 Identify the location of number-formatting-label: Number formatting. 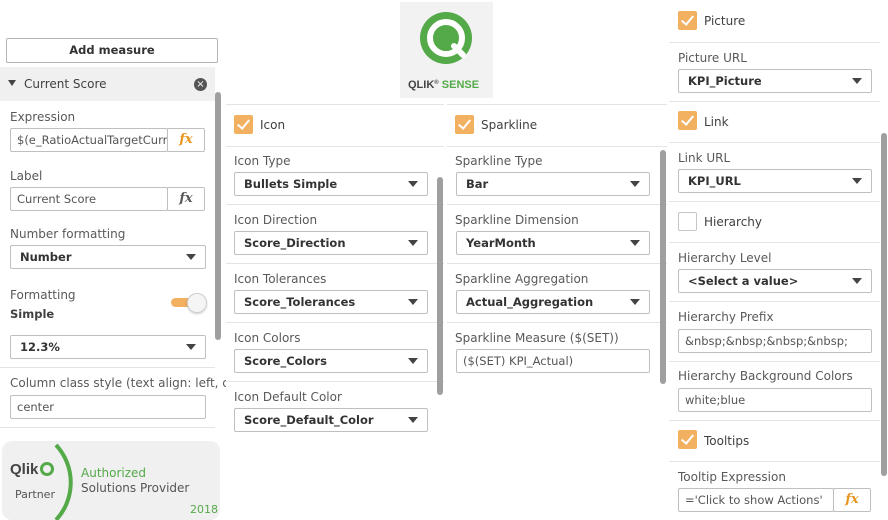
(68, 234).